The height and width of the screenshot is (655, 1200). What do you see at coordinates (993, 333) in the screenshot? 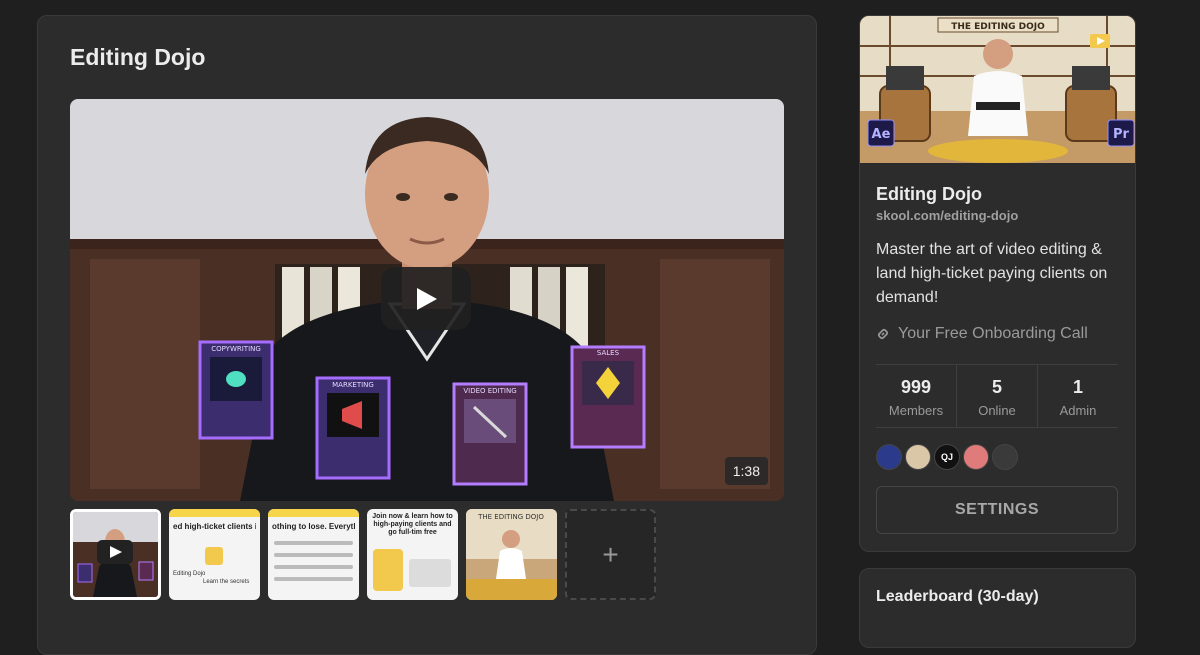
I see `onboarding-link-label: Your Free Onboarding Call` at bounding box center [993, 333].